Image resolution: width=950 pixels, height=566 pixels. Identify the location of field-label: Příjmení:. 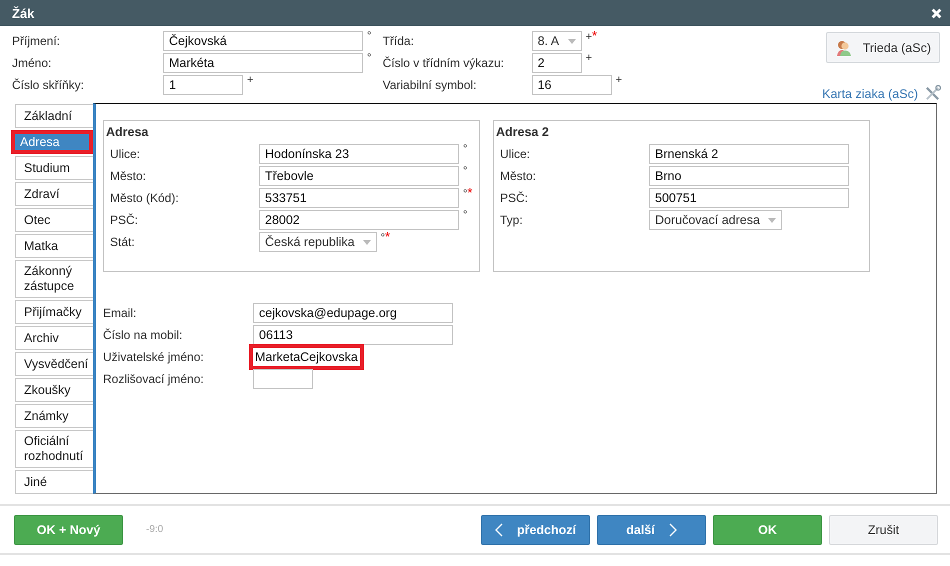
(37, 40).